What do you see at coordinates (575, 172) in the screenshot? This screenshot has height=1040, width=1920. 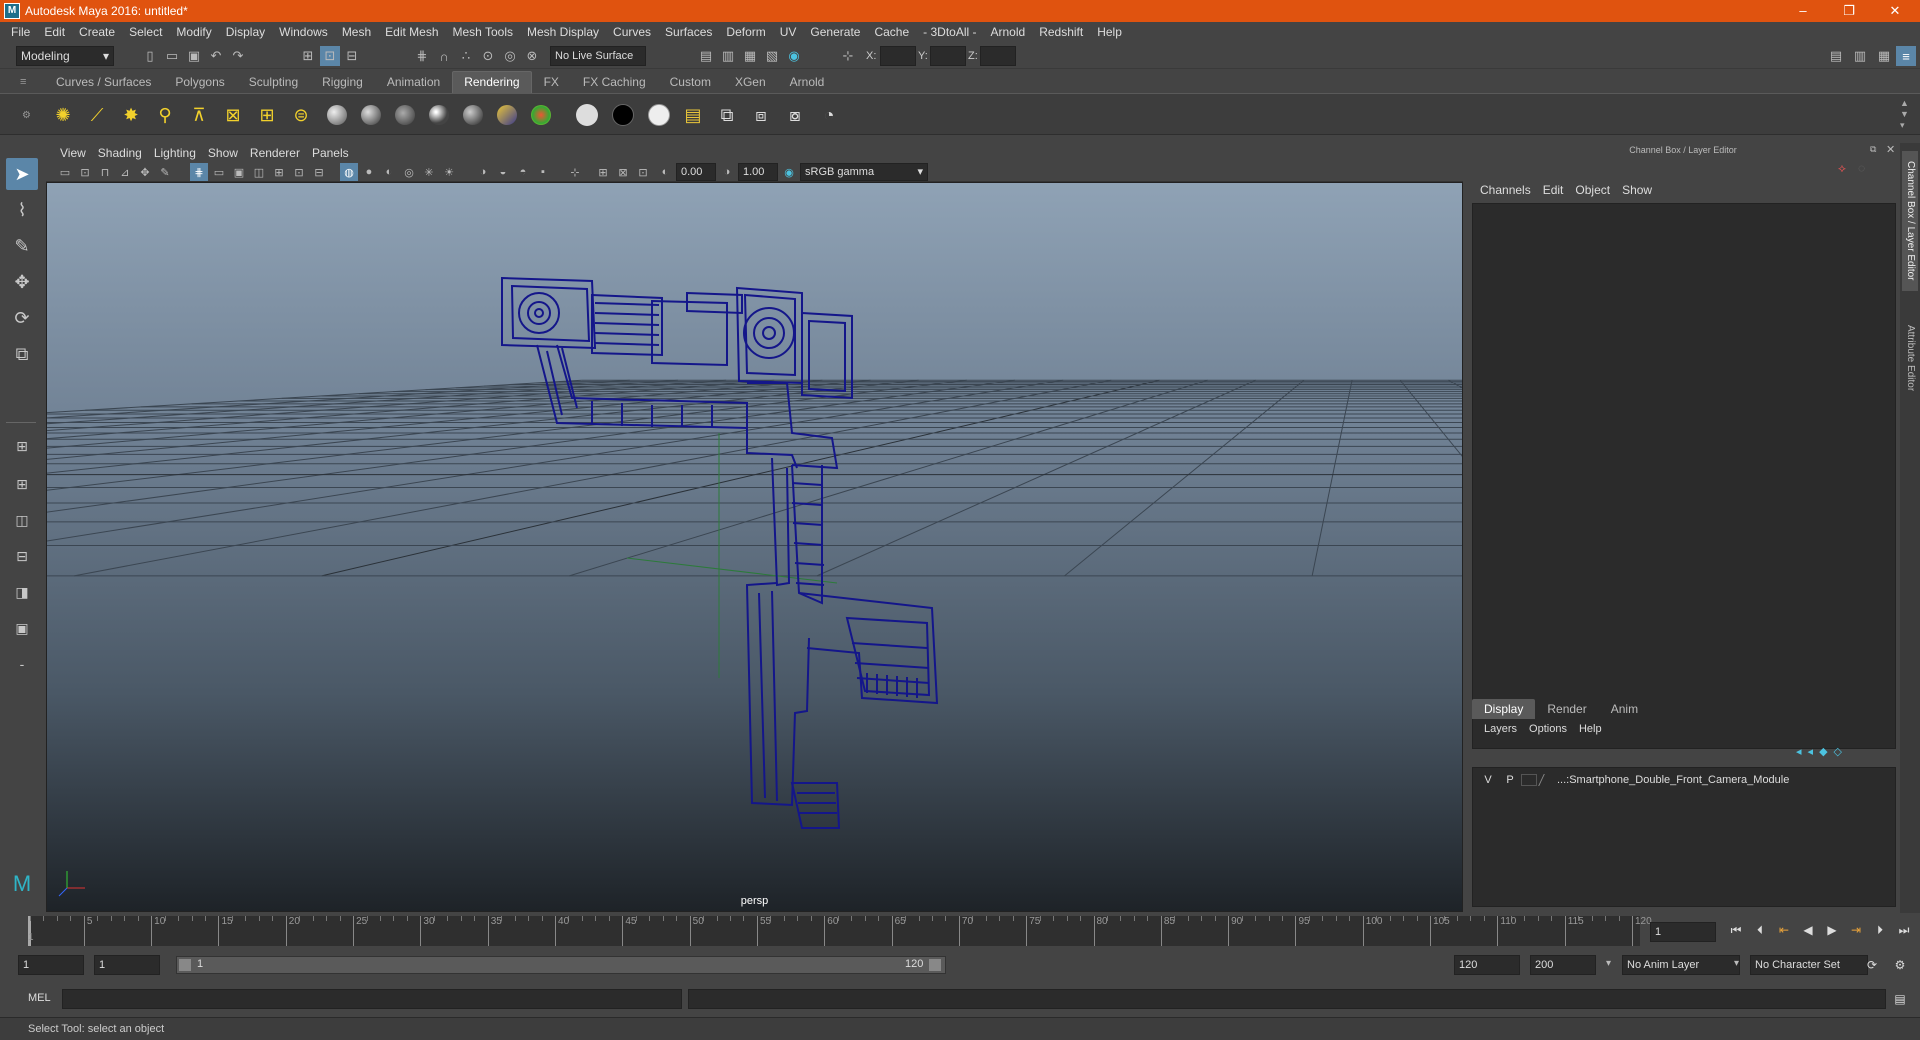 I see `isolate-select-icon: ⊹` at bounding box center [575, 172].